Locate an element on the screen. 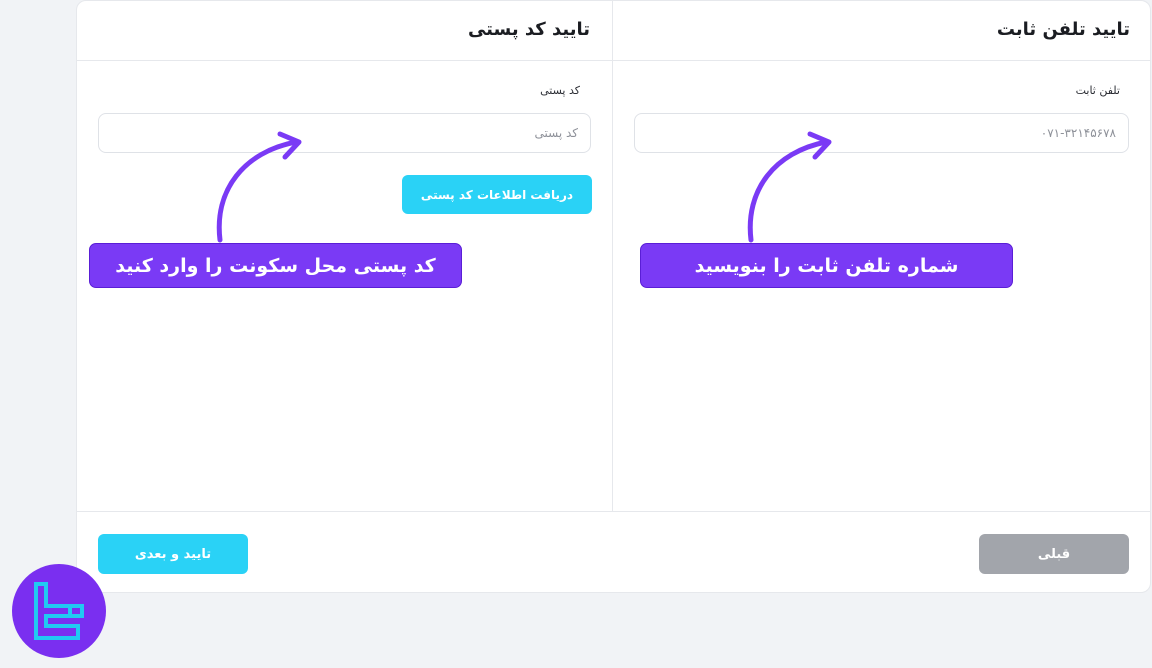 This screenshot has width=1152, height=668. wizard-footer: قبلی تایید و بعدی is located at coordinates (613, 551).